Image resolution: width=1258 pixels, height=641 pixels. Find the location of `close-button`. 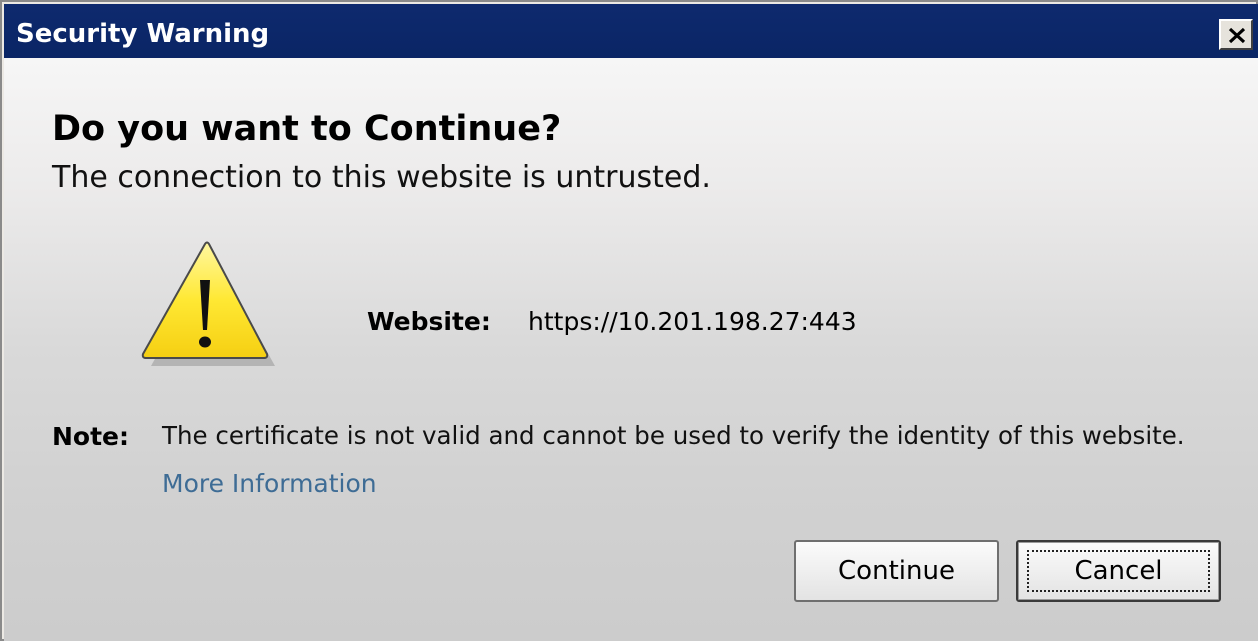

close-button is located at coordinates (1236, 34).